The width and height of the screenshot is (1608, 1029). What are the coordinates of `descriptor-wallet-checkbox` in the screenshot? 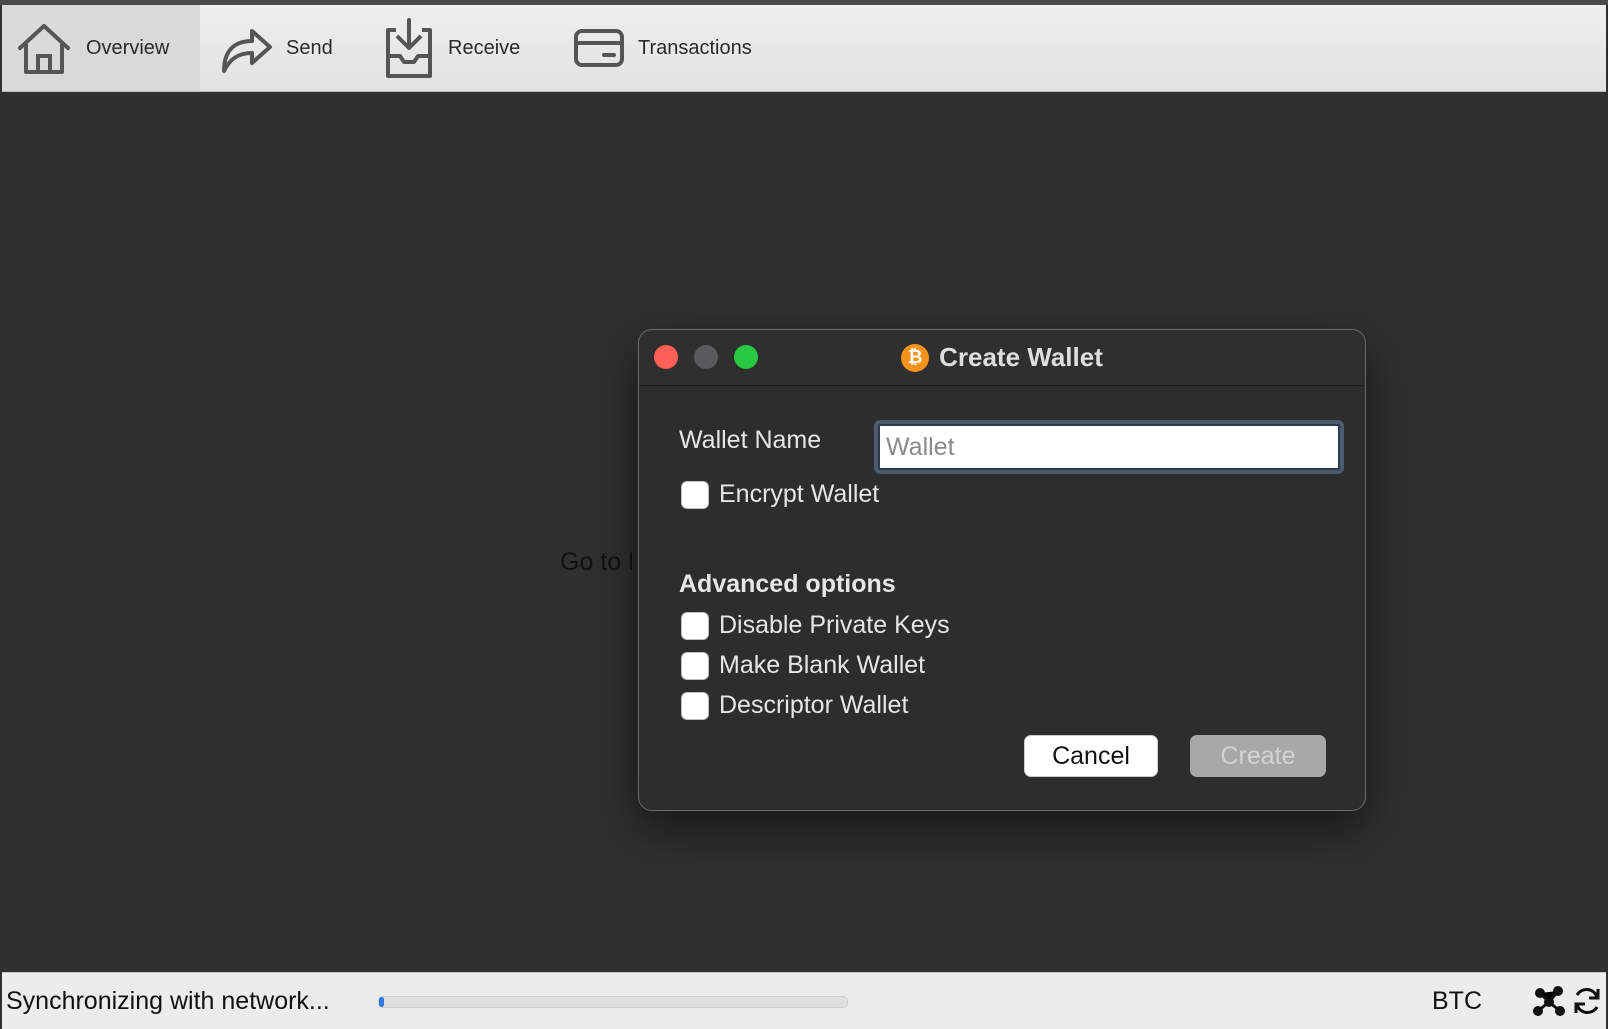 It's located at (695, 705).